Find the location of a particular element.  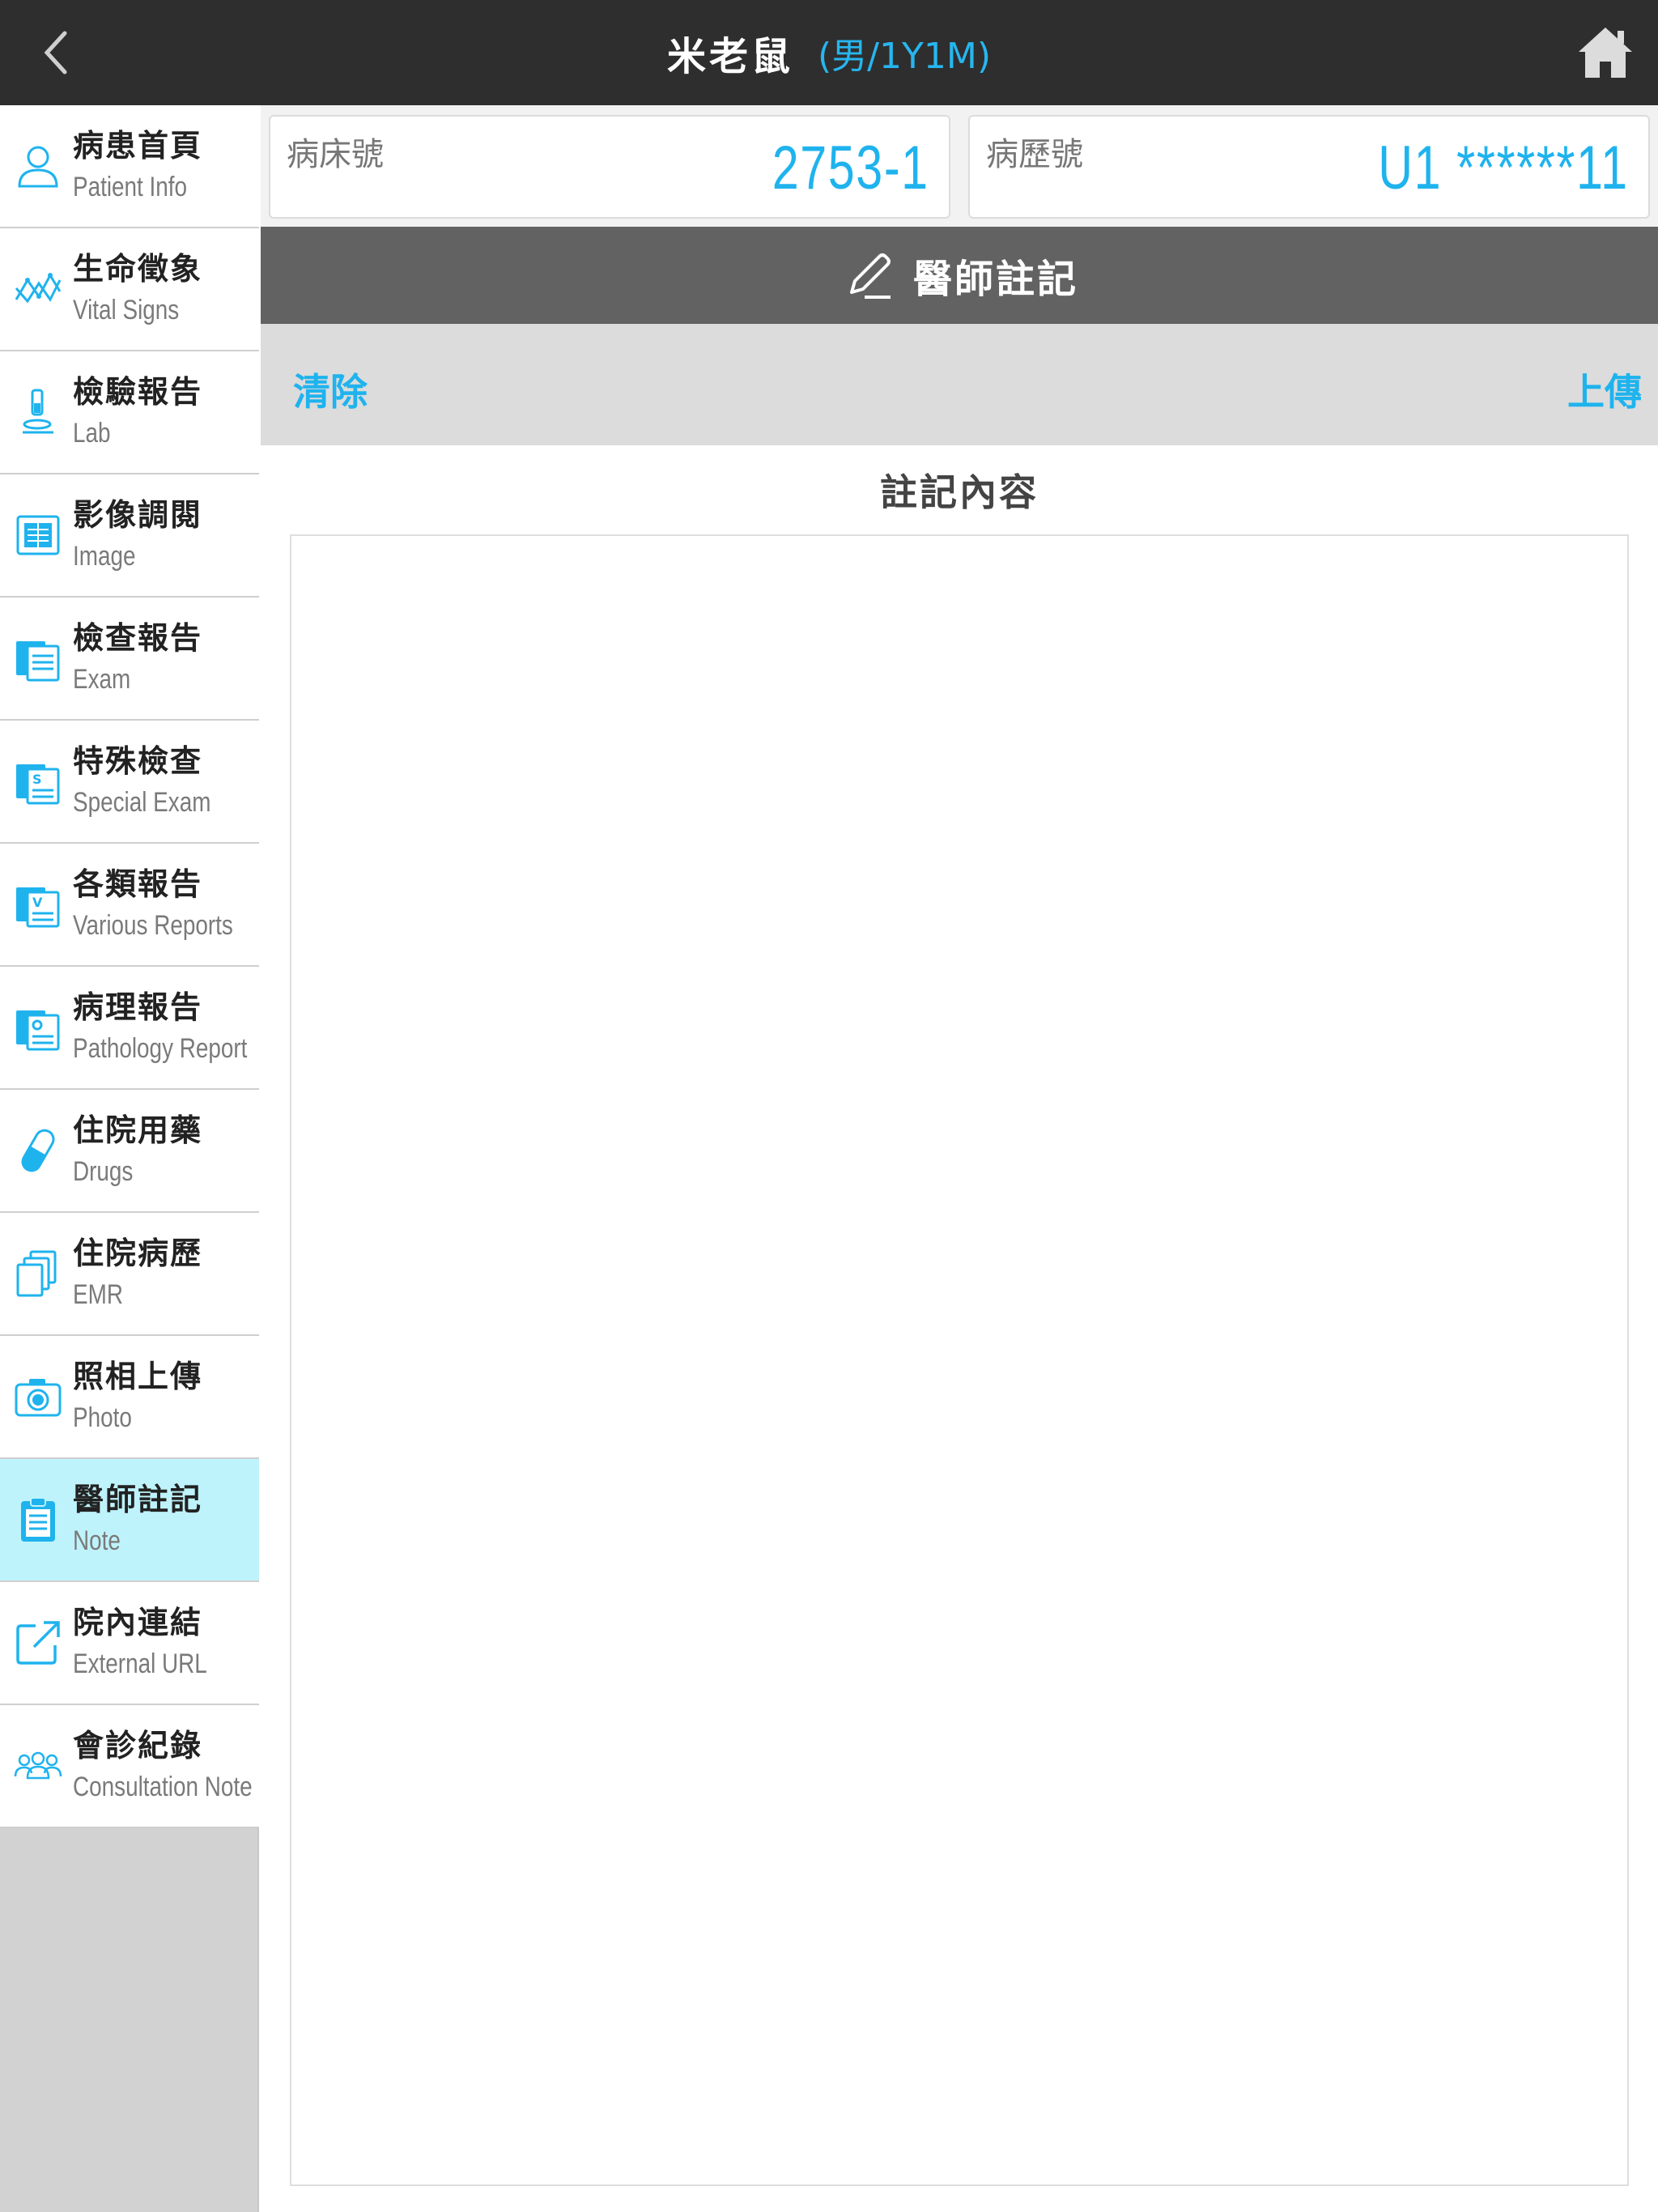

sidebar-item-sublabel: Drugs is located at coordinates (103, 1171).